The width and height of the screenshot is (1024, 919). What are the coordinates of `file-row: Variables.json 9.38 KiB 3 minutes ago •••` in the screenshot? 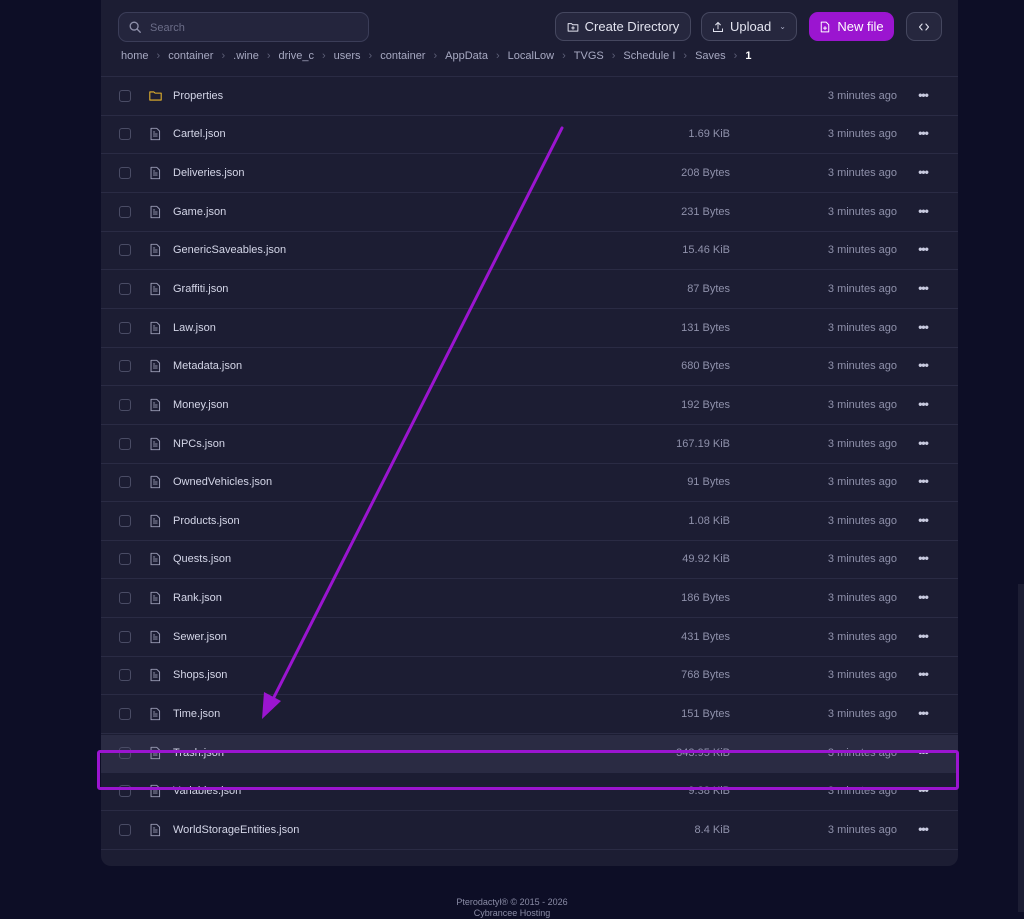 It's located at (529, 792).